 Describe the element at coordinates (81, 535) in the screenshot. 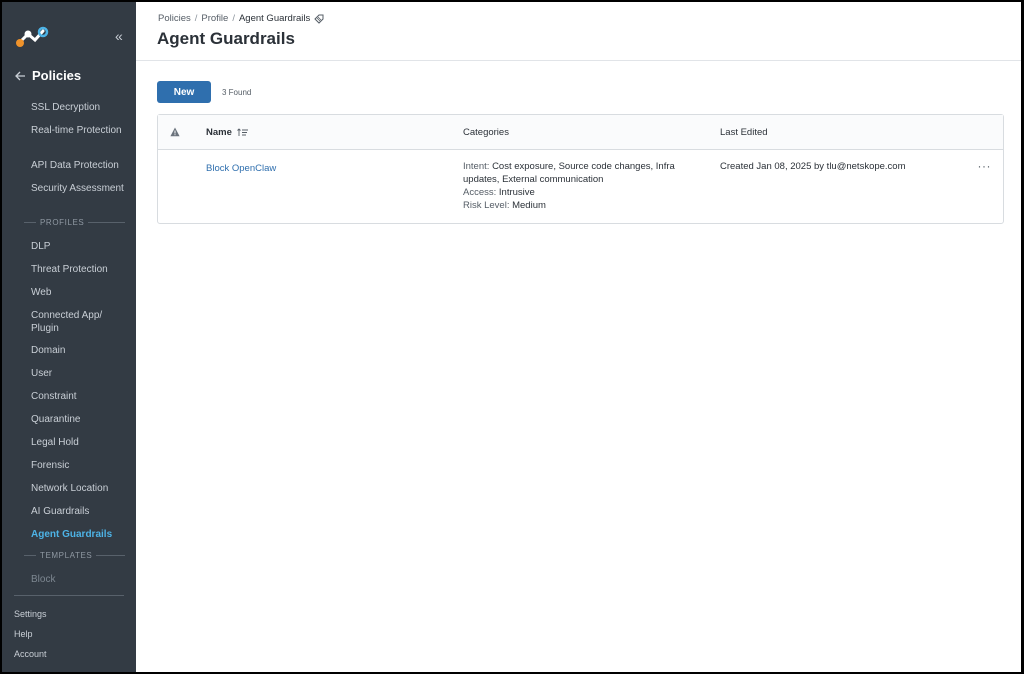

I see `sidebar-item-agent-guardrails: Agent Guardrails` at that location.